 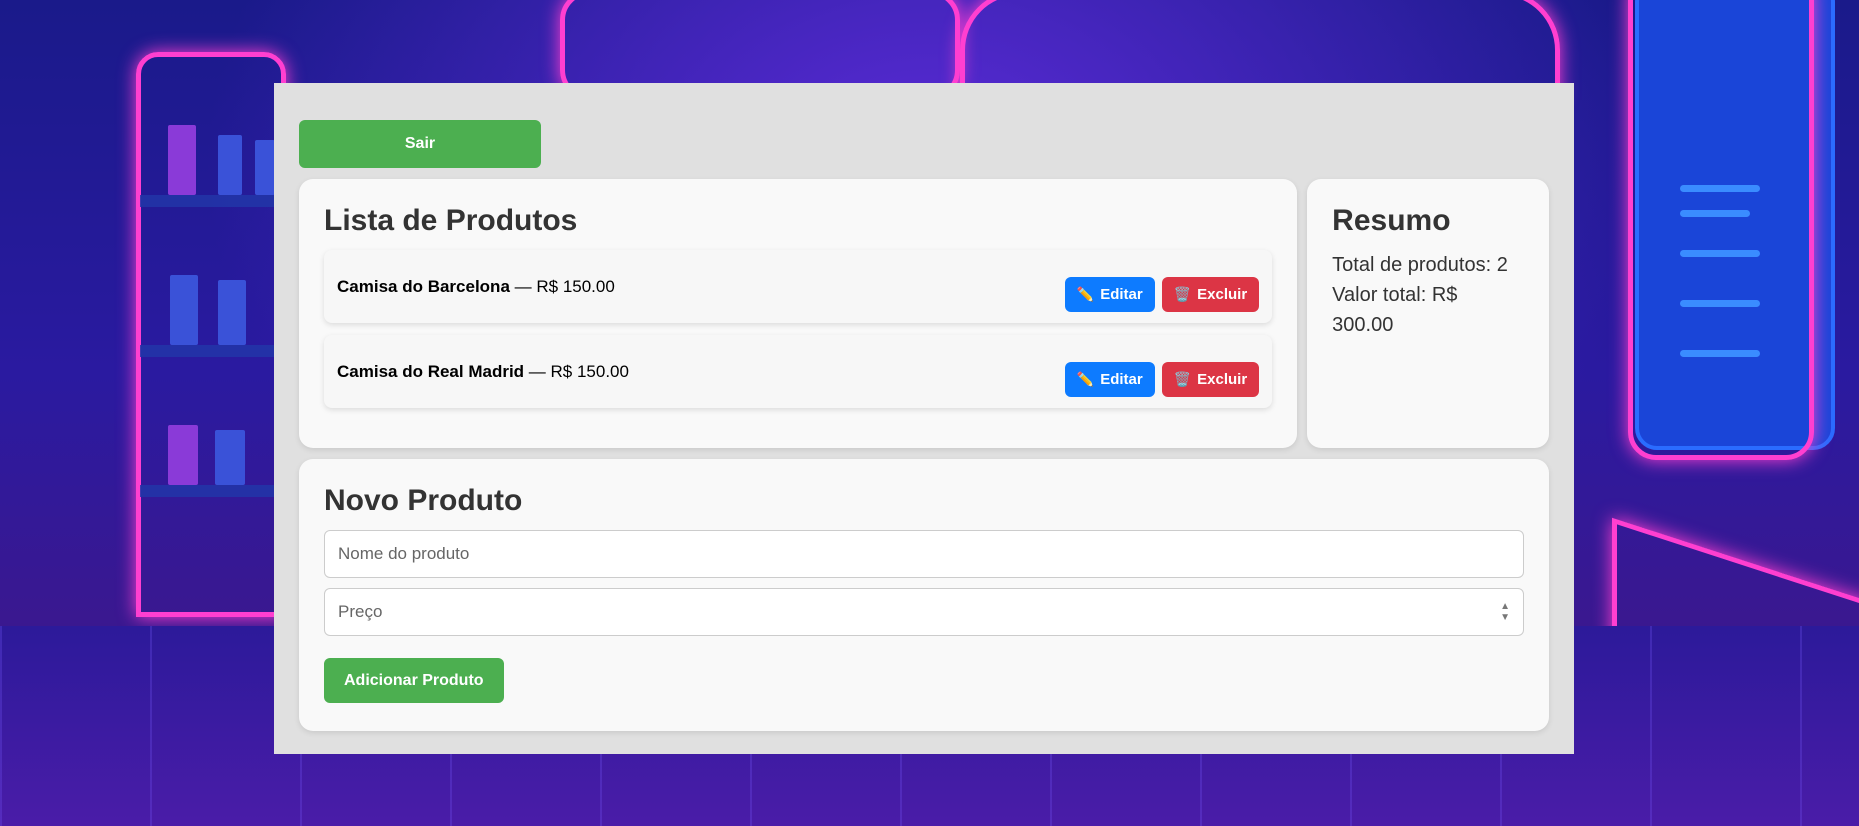 What do you see at coordinates (423, 500) in the screenshot?
I see `new-product-title: Novo Produto` at bounding box center [423, 500].